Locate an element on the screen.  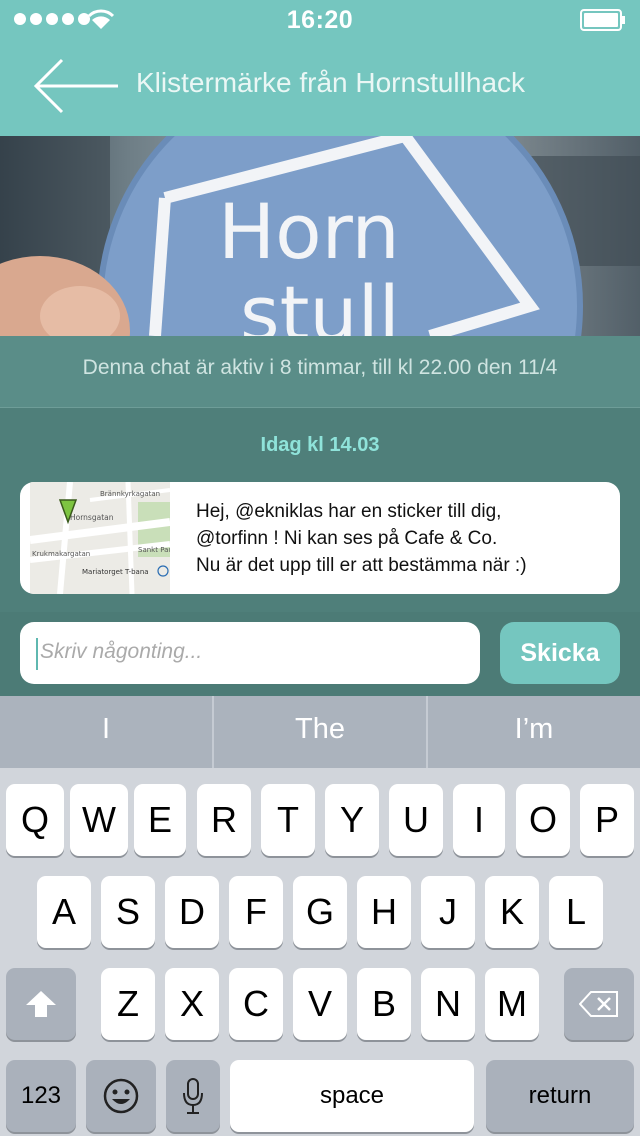
key: D is located at coordinates (192, 912).